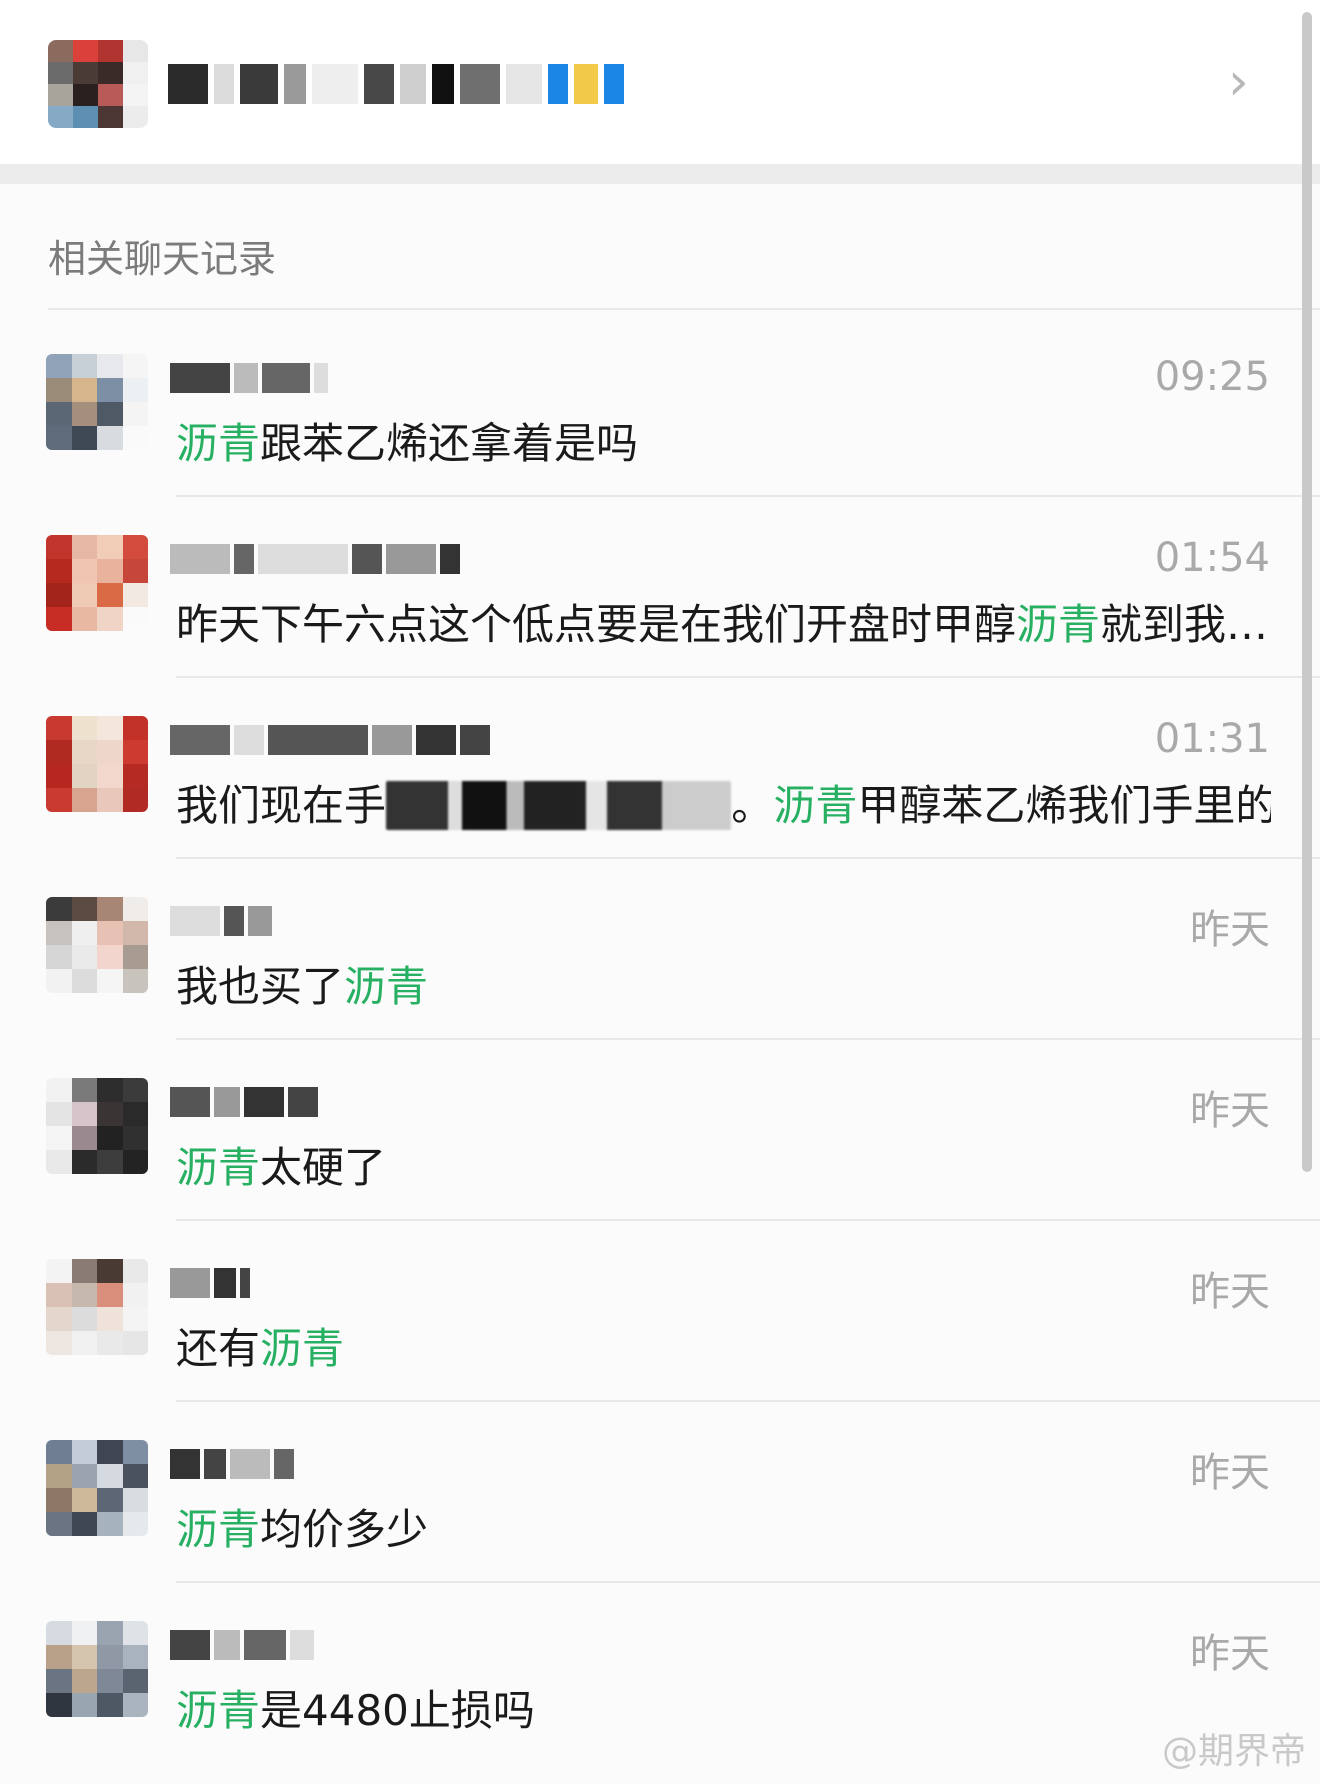 The width and height of the screenshot is (1320, 1784). Describe the element at coordinates (660, 1130) in the screenshot. I see `chat-record-row: 昨天 沥青太硬了` at that location.